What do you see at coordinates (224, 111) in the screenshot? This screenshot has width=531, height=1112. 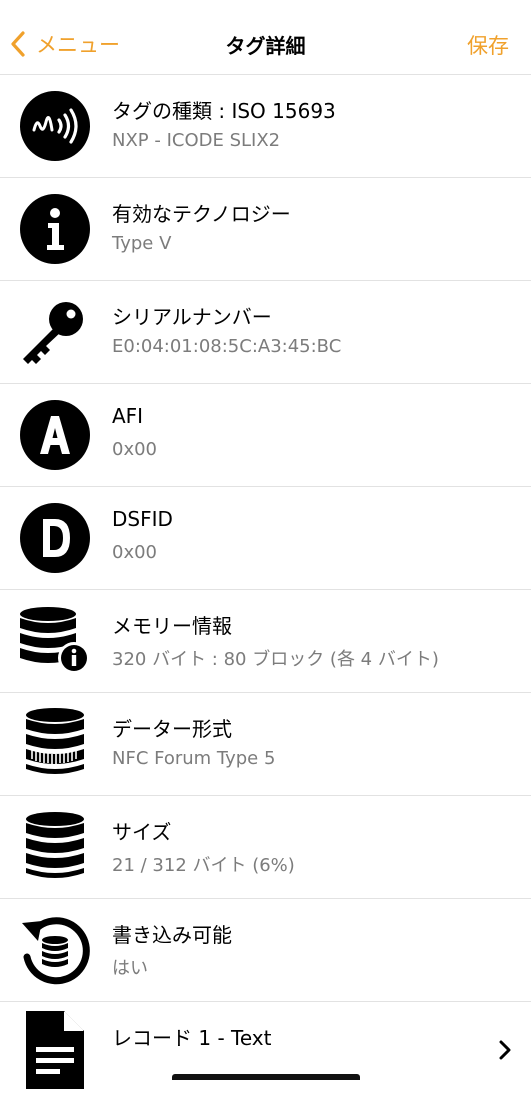 I see `row-title: タグの種類 : ISO 15693` at bounding box center [224, 111].